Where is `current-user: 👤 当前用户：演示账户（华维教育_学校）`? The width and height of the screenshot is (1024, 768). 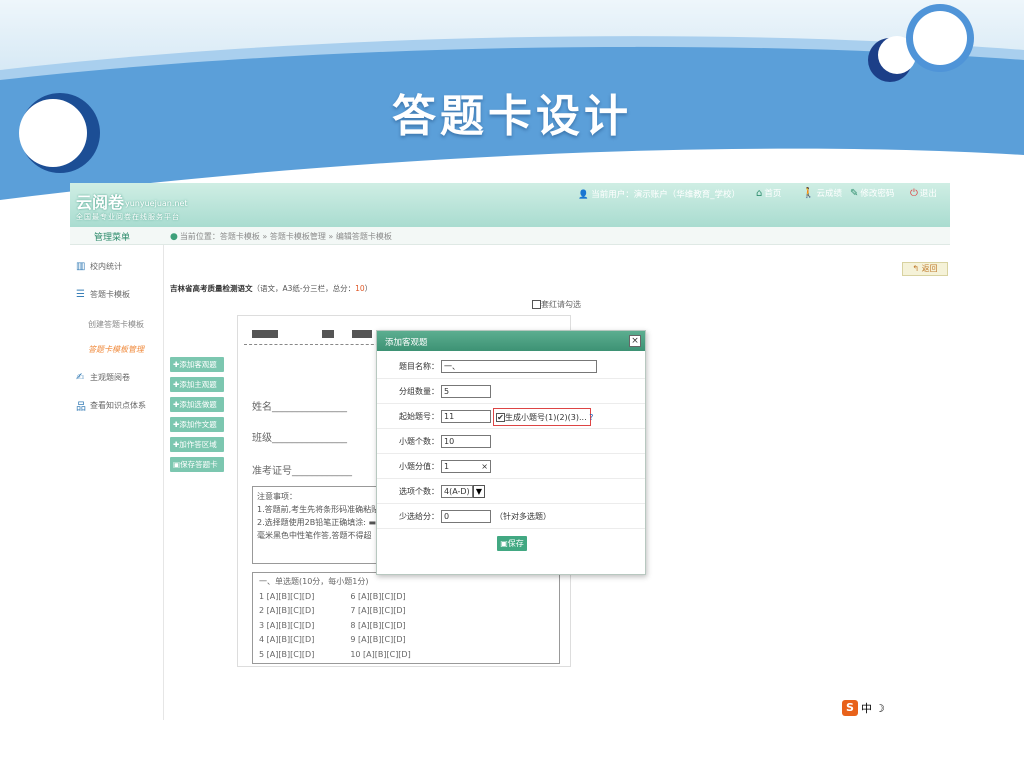 current-user: 👤 当前用户：演示账户（华维教育_学校） is located at coordinates (659, 194).